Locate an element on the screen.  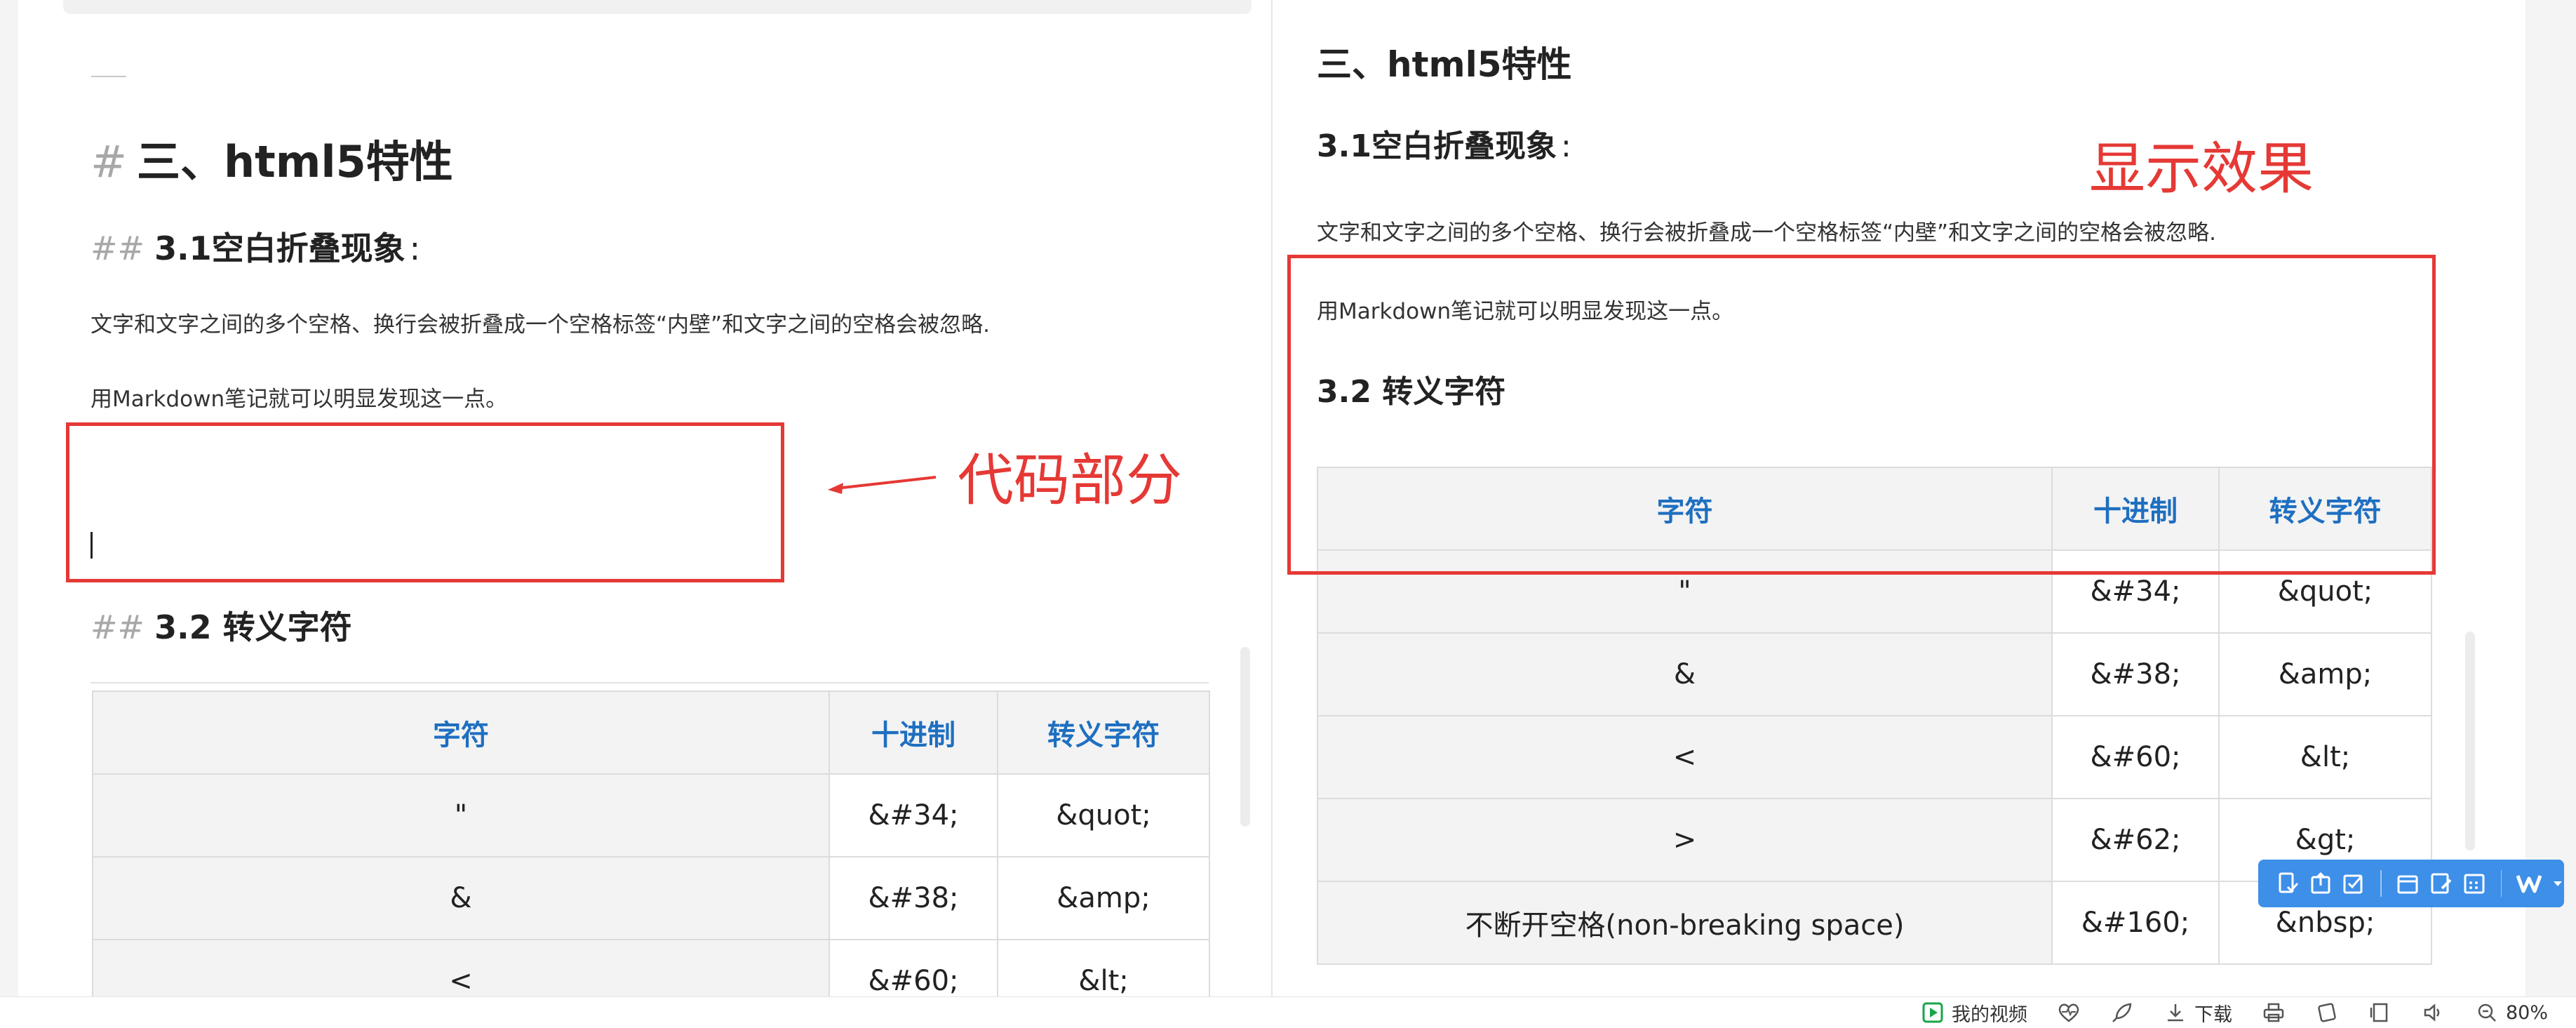
editor-paragraph-2: 用Markdown笔记就可以明显发现这一点。 is located at coordinates (299, 400).